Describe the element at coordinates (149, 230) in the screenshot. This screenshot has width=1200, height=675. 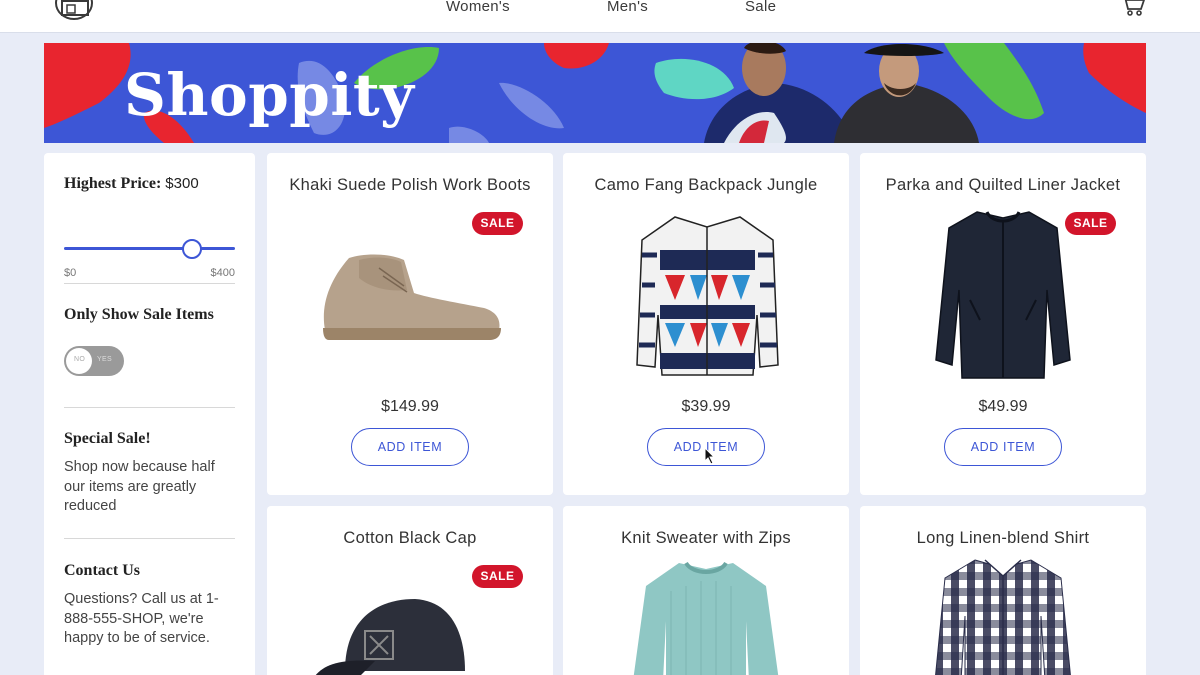
I see `price-filter: Highest Price: $300 $0 $400` at that location.